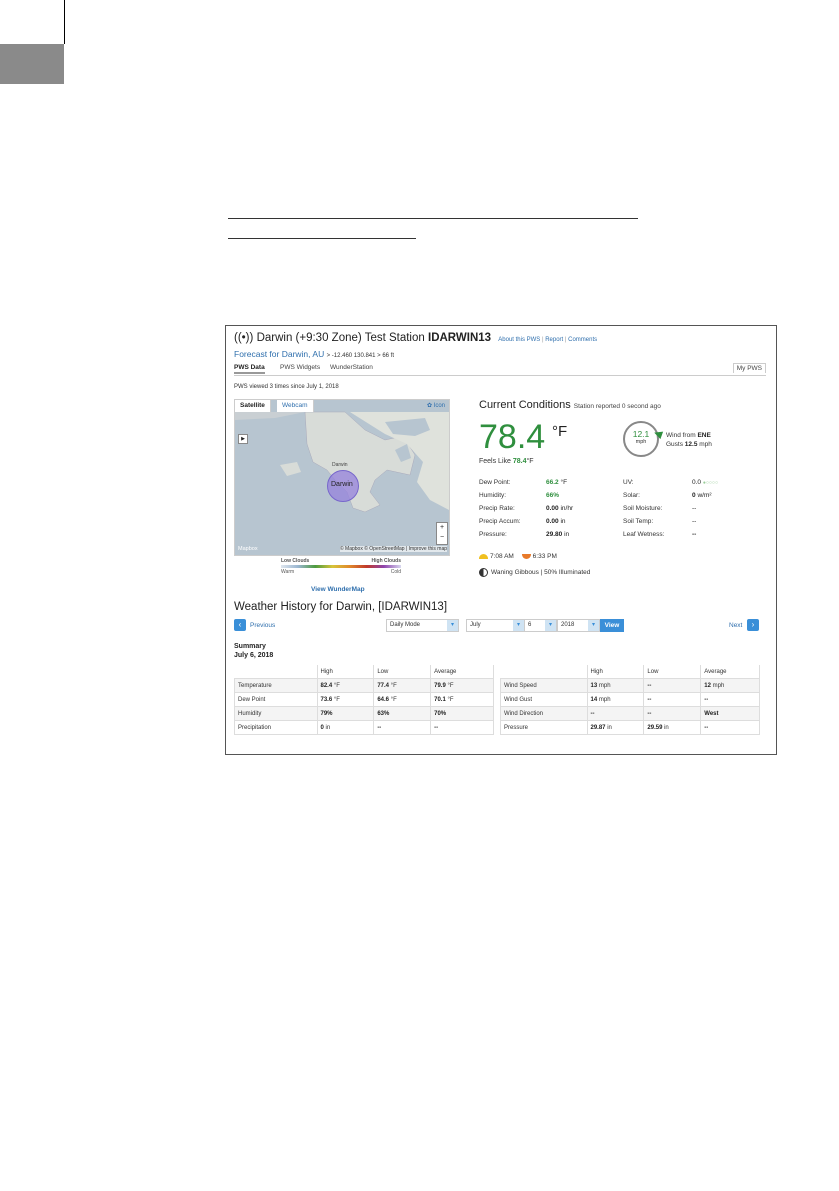 This screenshot has height=1191, width=839. I want to click on summary-date: July 6, 2018, so click(254, 655).